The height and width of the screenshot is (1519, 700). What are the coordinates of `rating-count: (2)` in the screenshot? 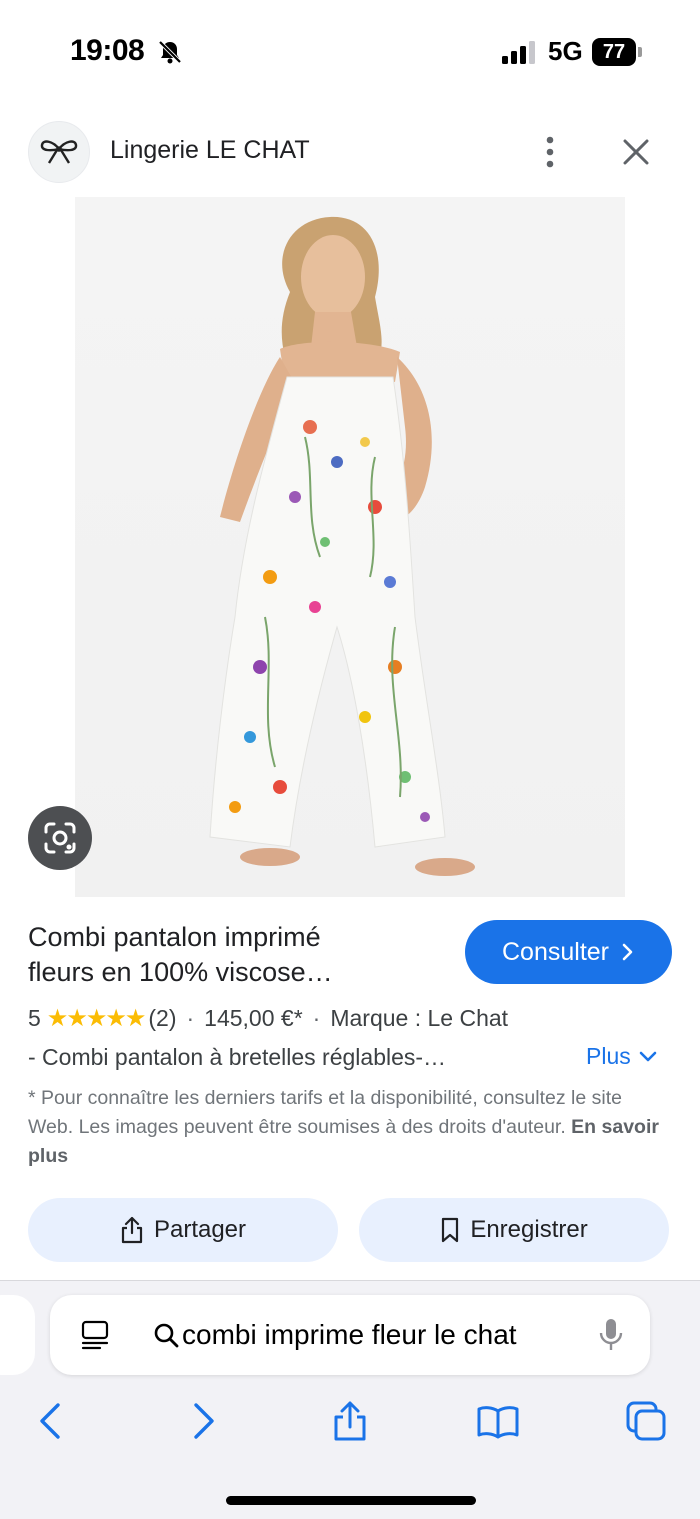 It's located at (162, 1017).